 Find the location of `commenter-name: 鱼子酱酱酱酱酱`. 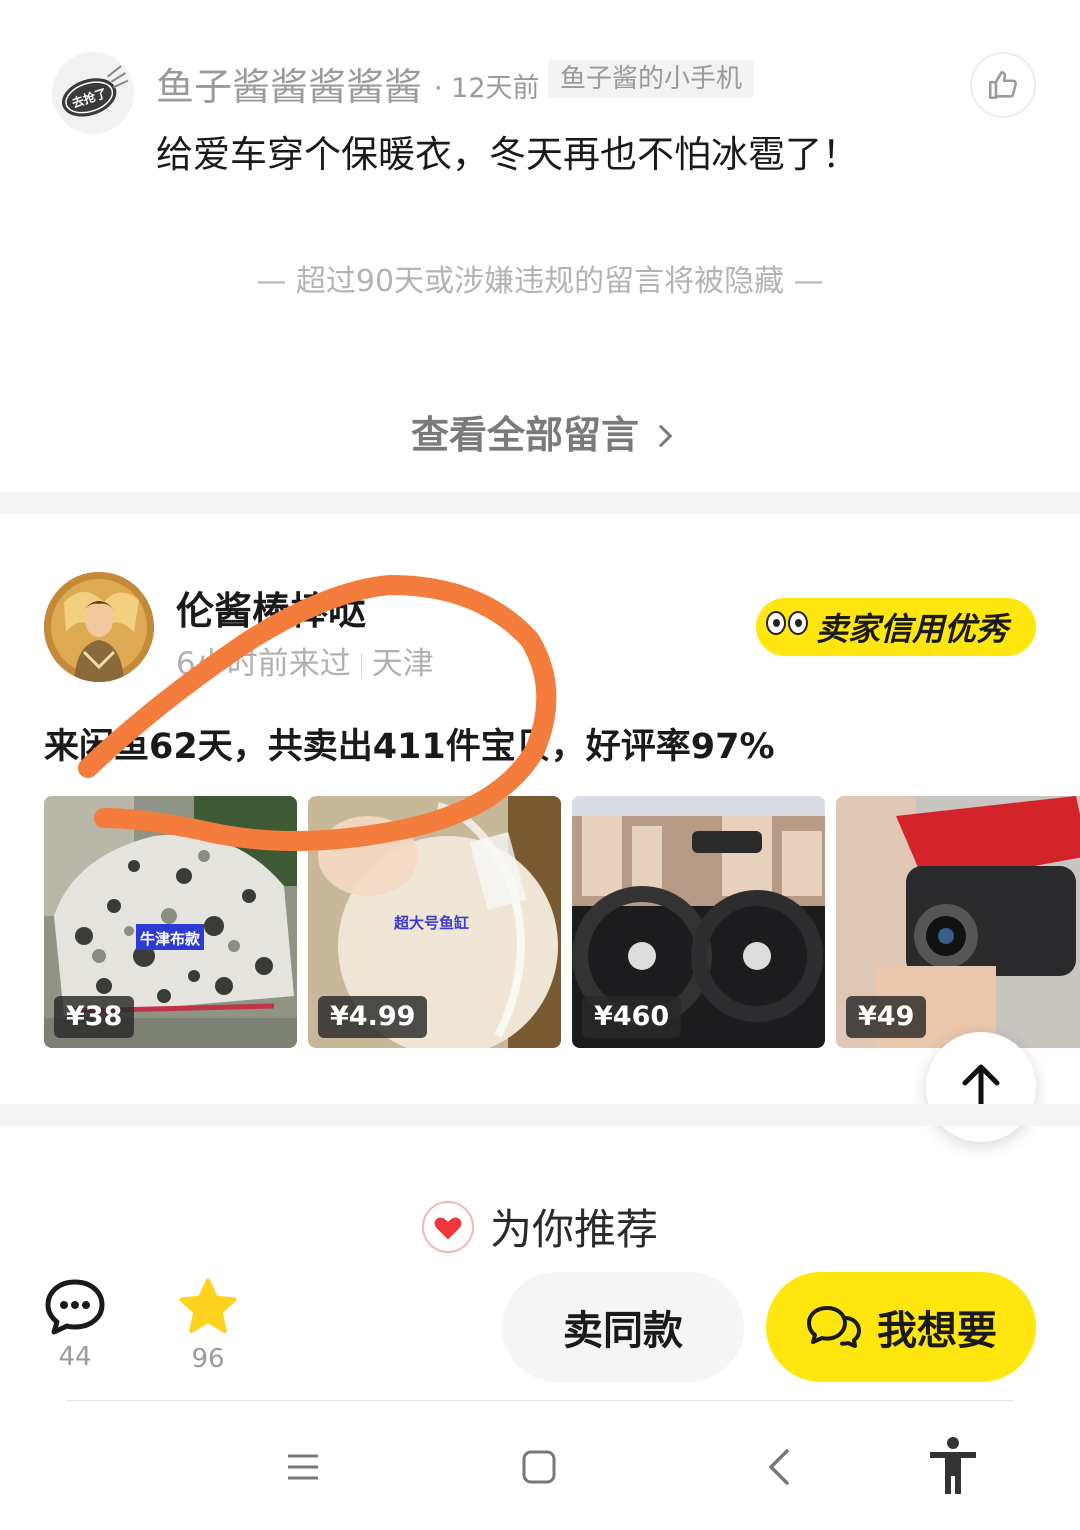

commenter-name: 鱼子酱酱酱酱酱 is located at coordinates (289, 83).